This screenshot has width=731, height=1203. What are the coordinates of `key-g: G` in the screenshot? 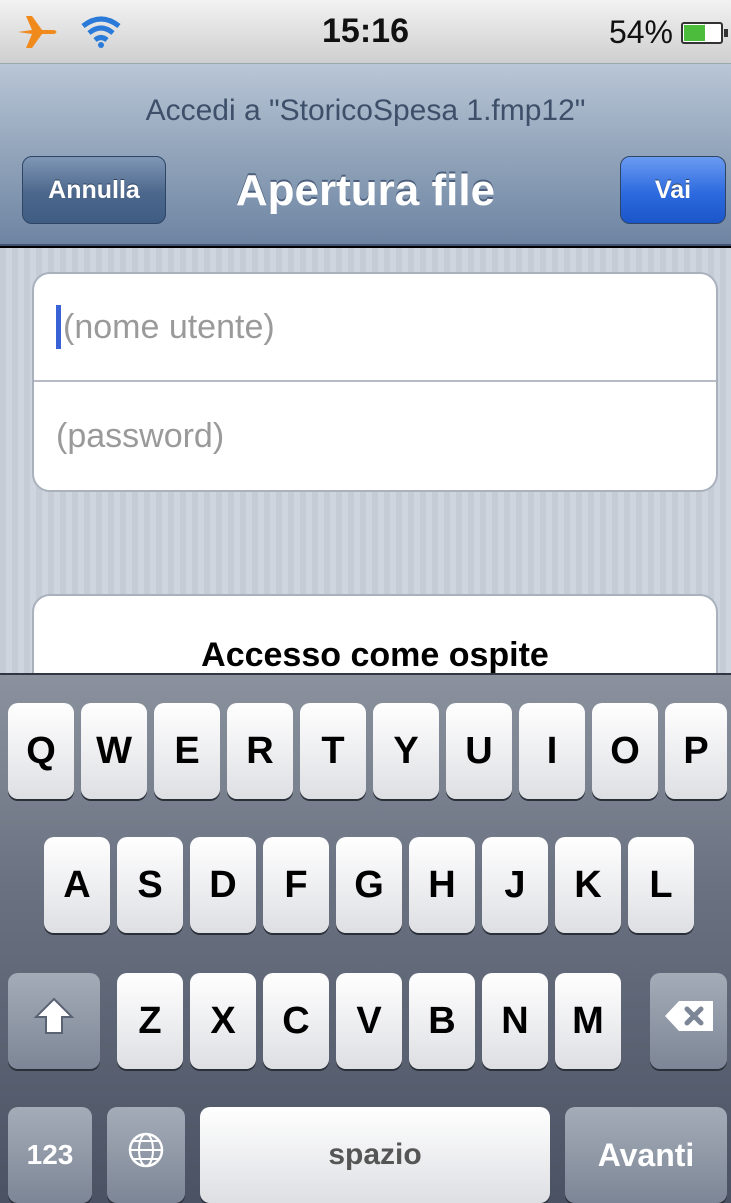 It's located at (369, 885).